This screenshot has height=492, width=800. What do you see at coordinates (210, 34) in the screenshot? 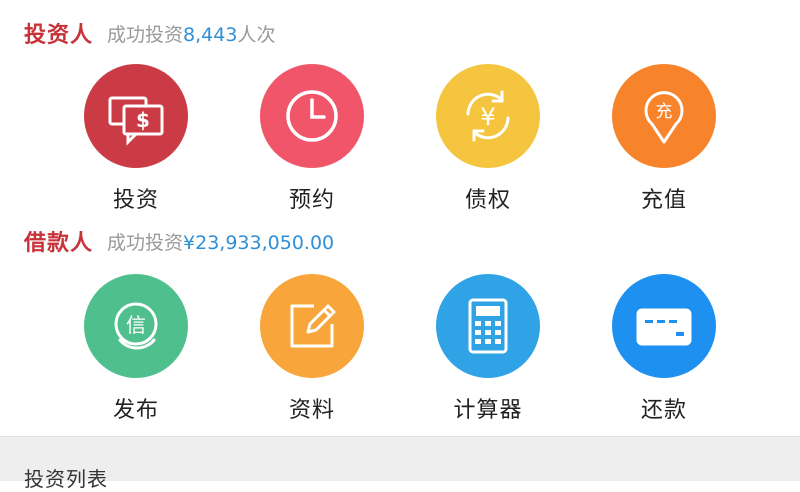
I see `investor-stat-value: 8,443` at bounding box center [210, 34].